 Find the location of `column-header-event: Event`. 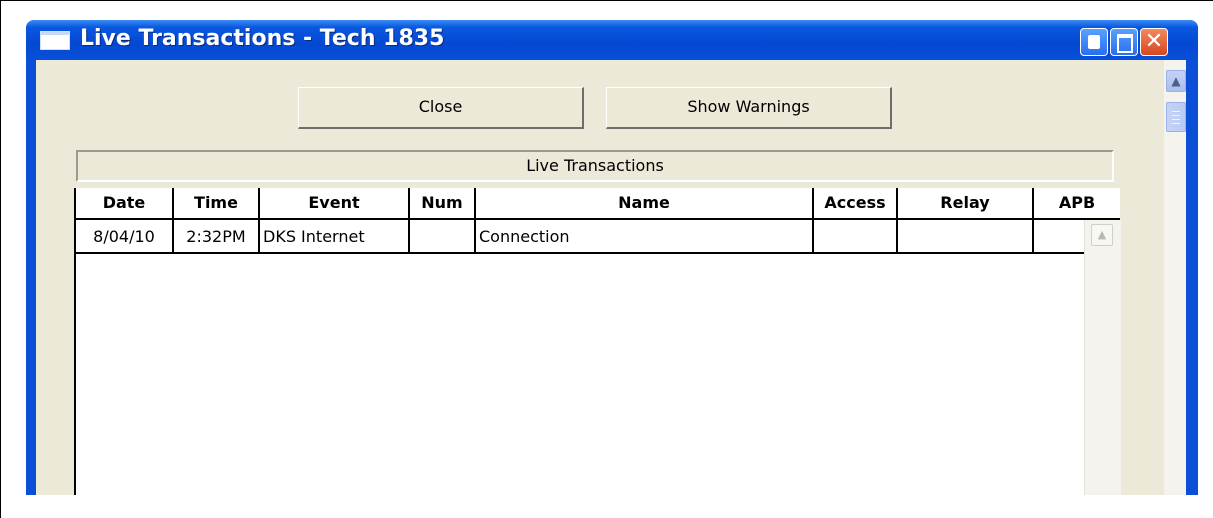

column-header-event: Event is located at coordinates (335, 203).